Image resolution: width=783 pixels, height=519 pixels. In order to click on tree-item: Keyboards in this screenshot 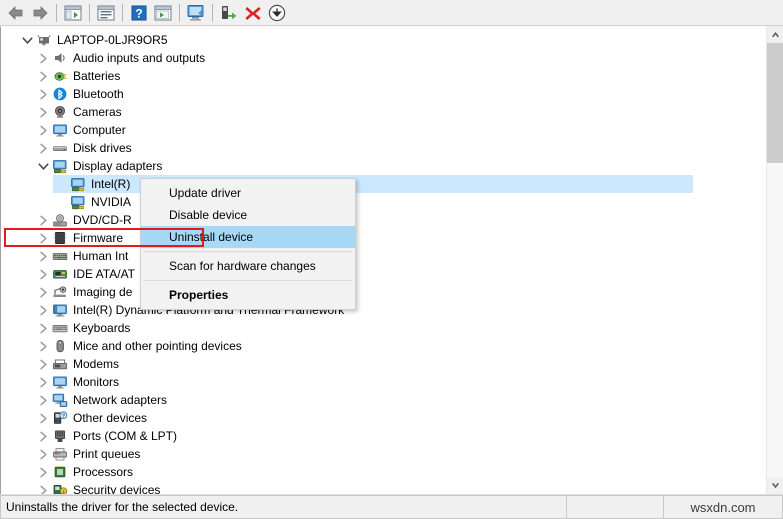, I will do `click(379, 328)`.